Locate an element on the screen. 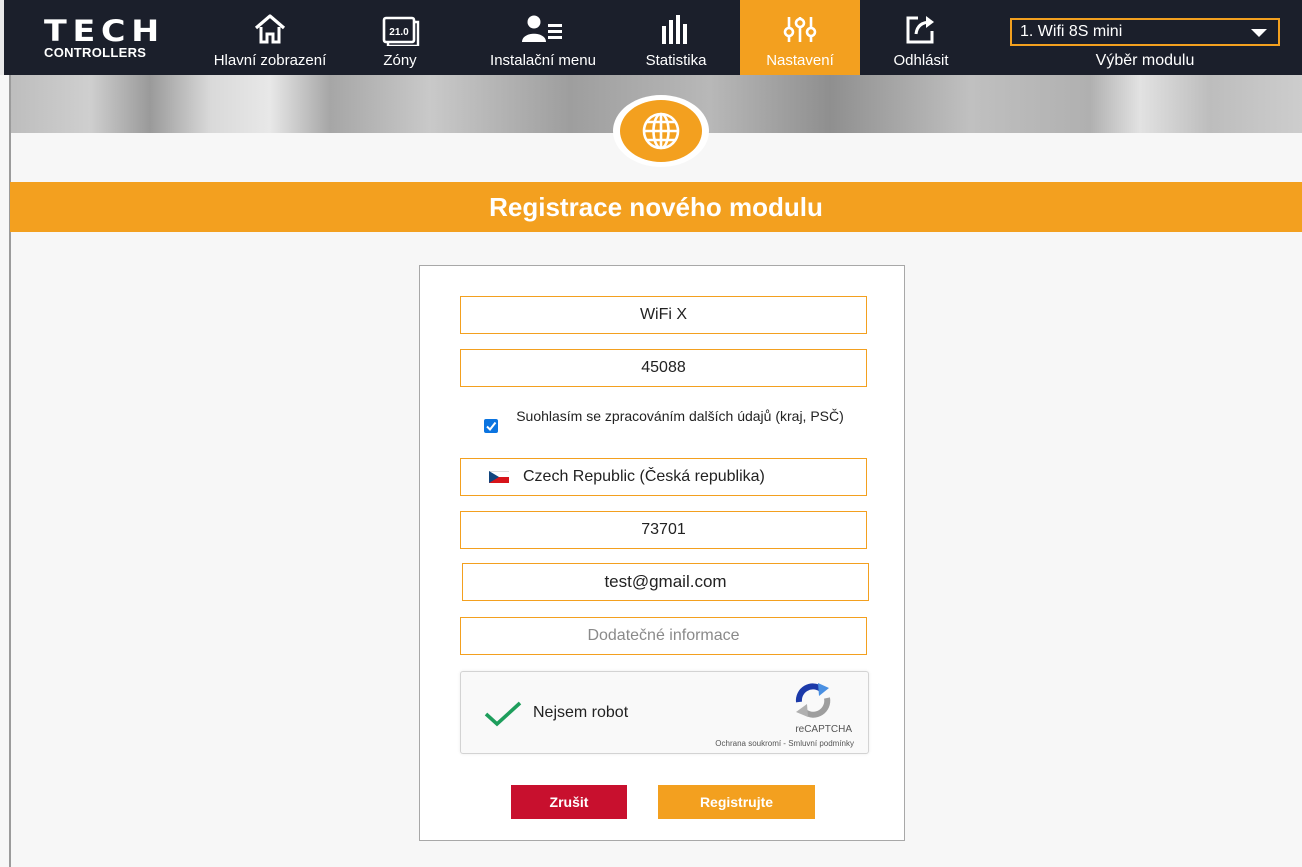  zip-code-value: 73701 is located at coordinates (663, 529).